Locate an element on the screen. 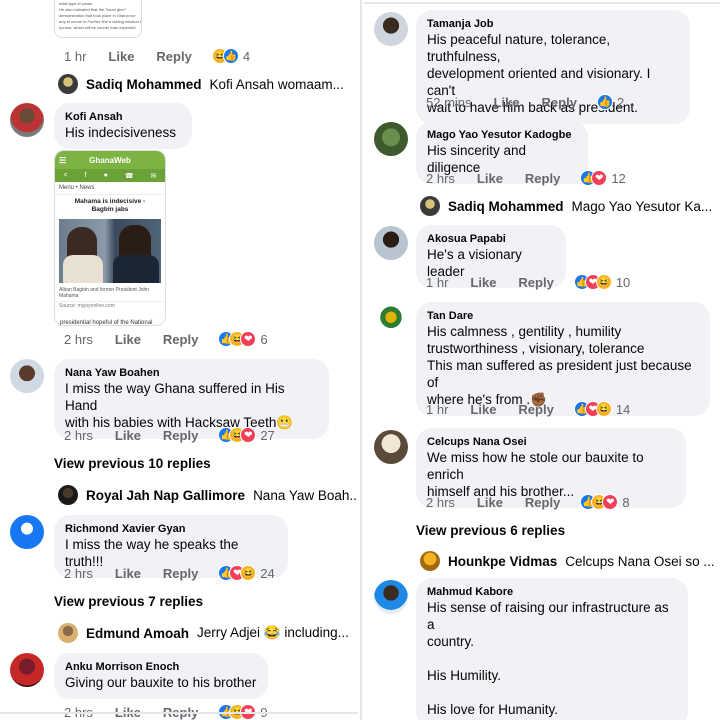 Image resolution: width=720 pixels, height=720 pixels. view-previous-replies-link: View previous 7 replies is located at coordinates (128, 601).